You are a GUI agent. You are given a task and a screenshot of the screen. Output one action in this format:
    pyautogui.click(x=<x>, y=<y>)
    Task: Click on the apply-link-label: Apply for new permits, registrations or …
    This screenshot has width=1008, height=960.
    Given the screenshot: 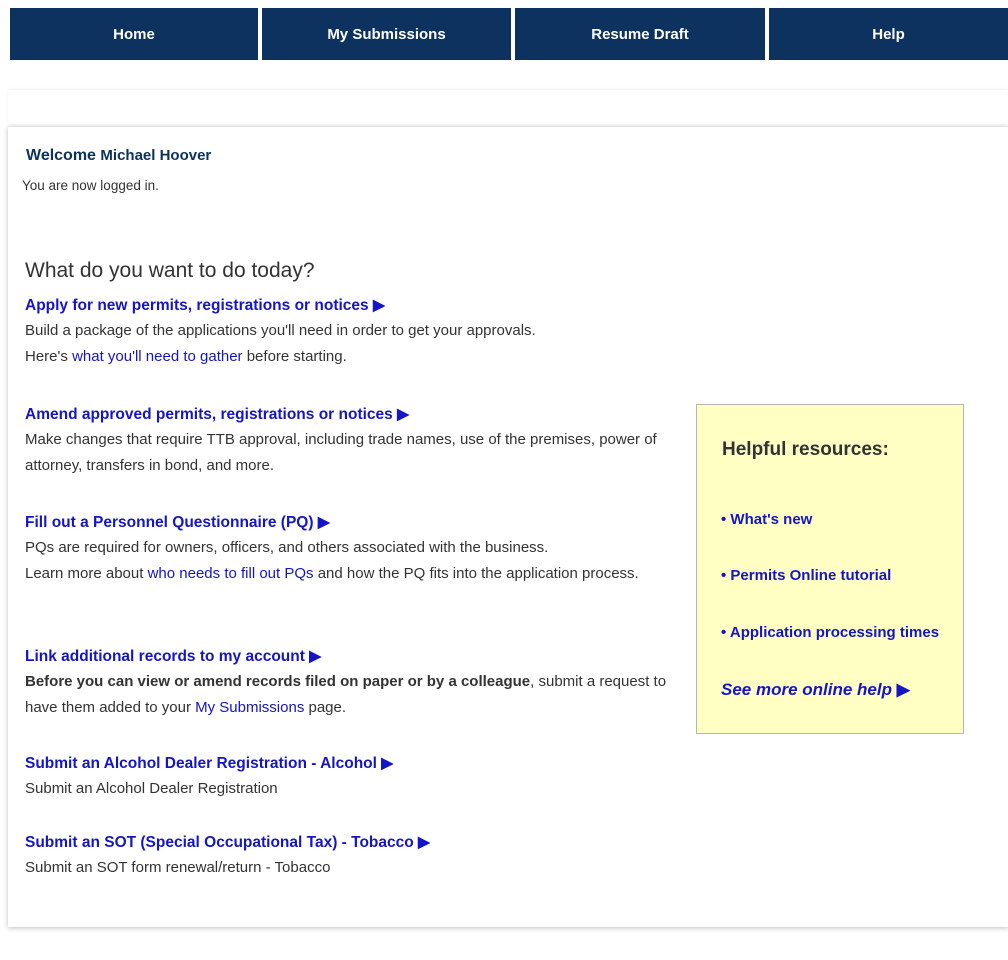 What is the action you would take?
    pyautogui.click(x=197, y=305)
    